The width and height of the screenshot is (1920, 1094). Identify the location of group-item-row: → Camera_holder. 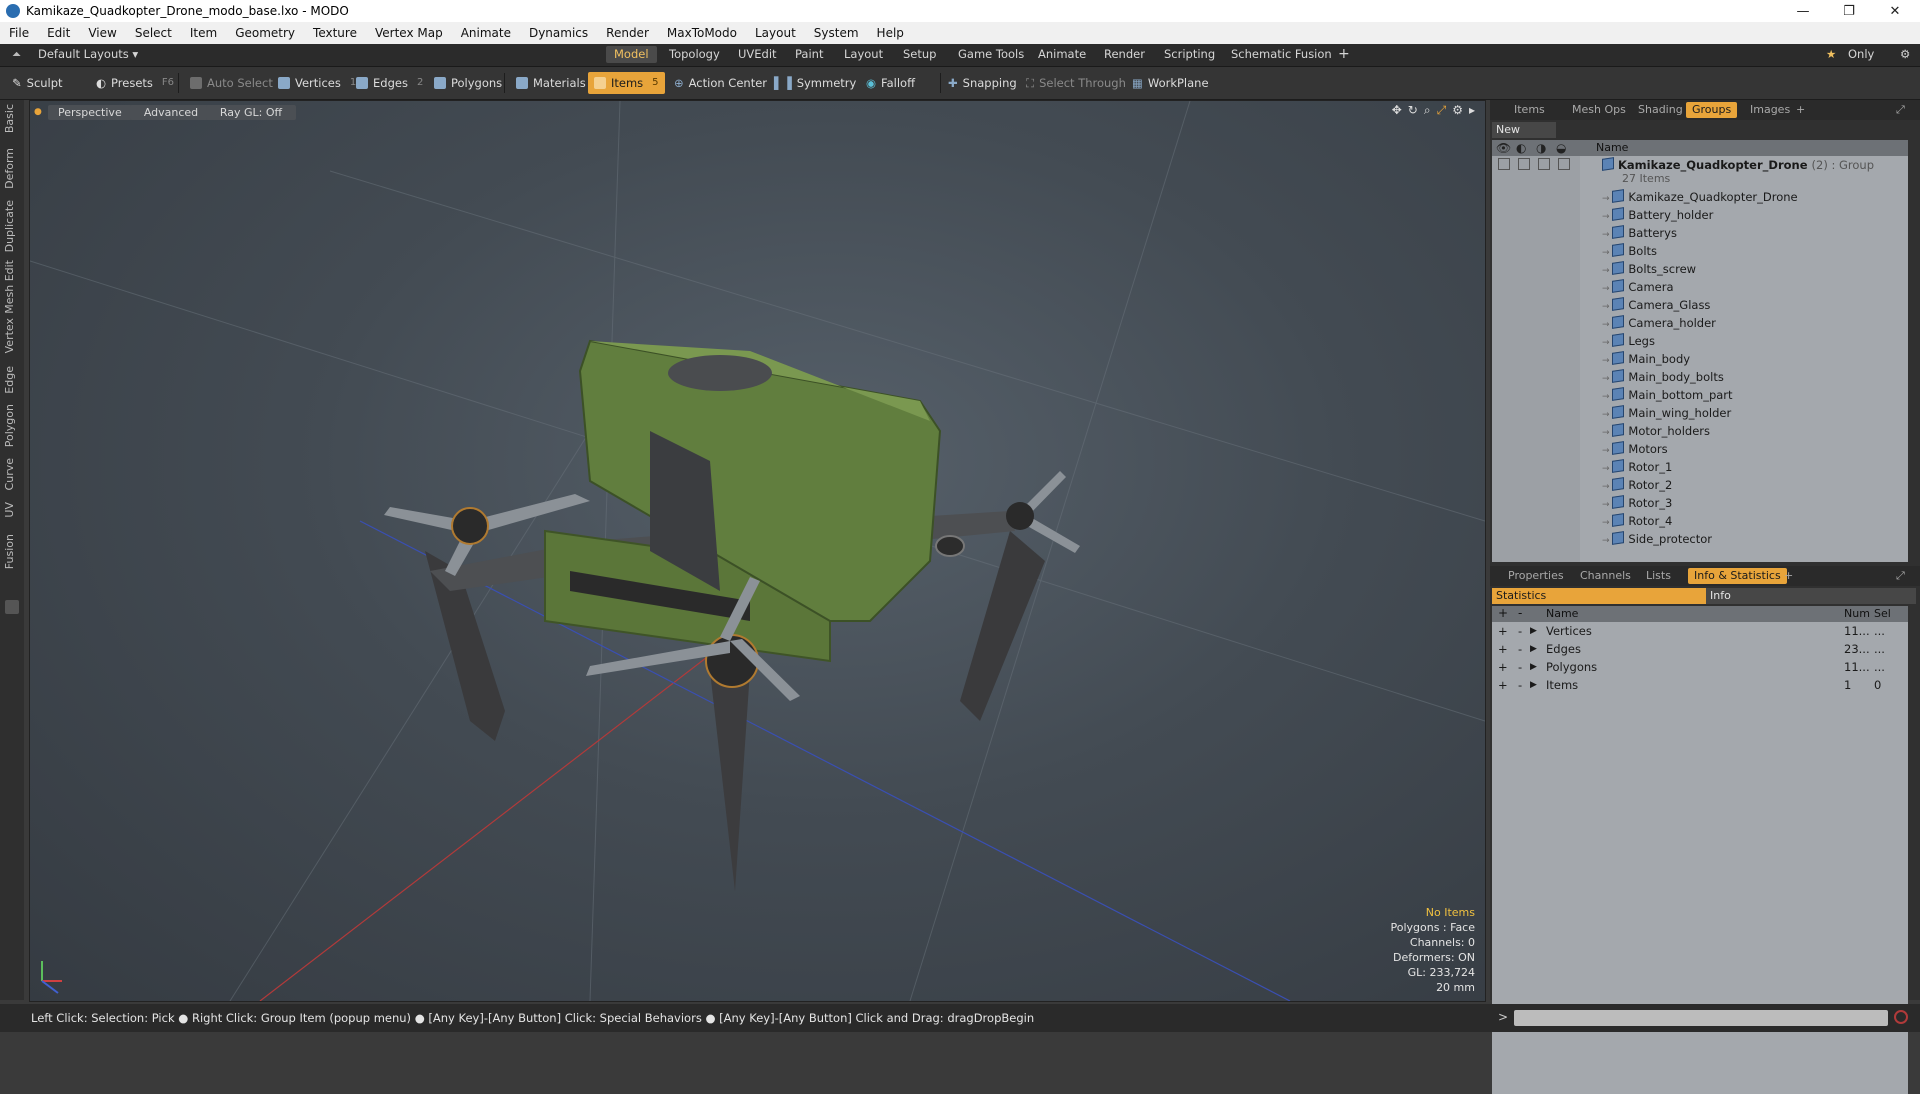
(1706, 323).